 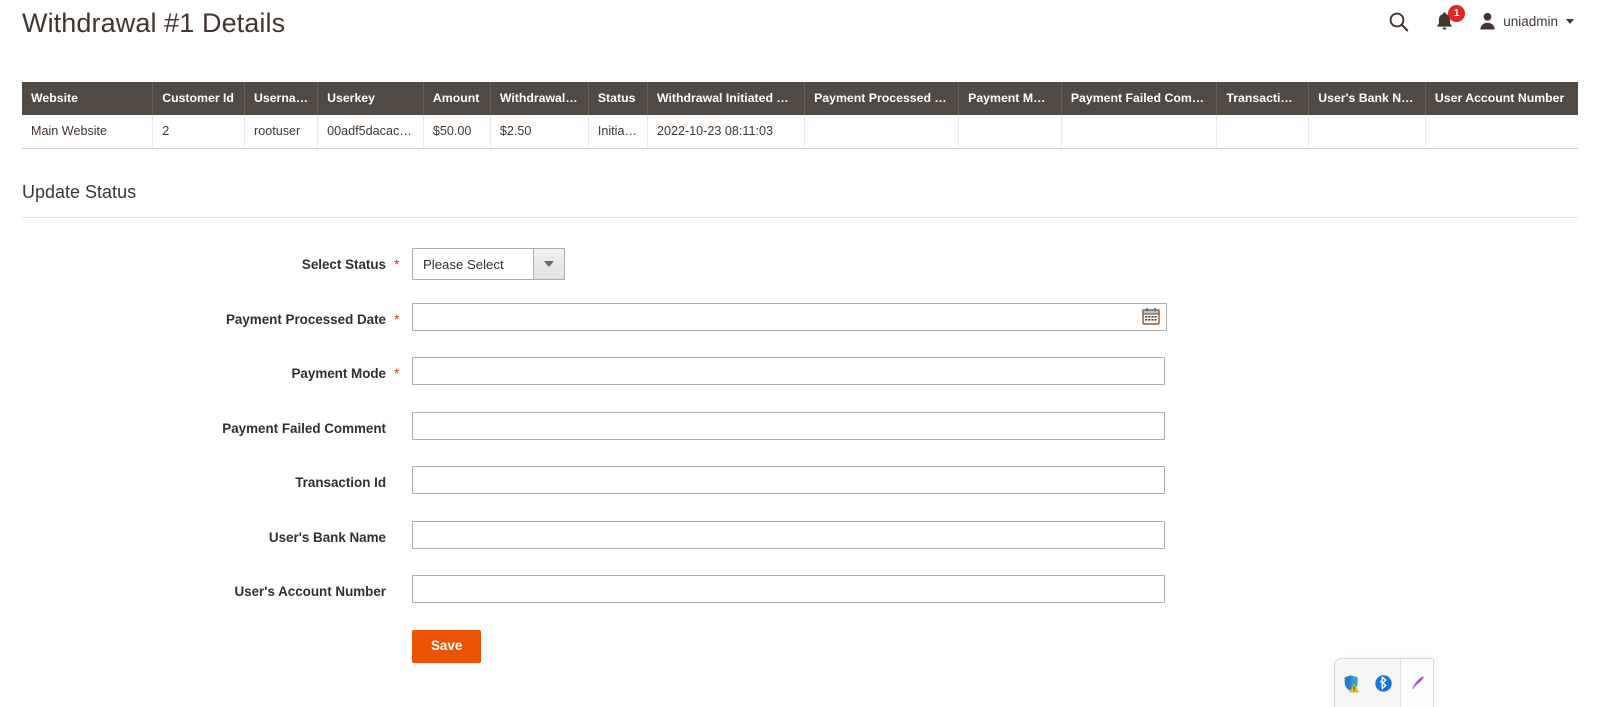 What do you see at coordinates (726, 98) in the screenshot?
I see `column-header-withdrawal-initiated-date: Withdrawal Initiated Date` at bounding box center [726, 98].